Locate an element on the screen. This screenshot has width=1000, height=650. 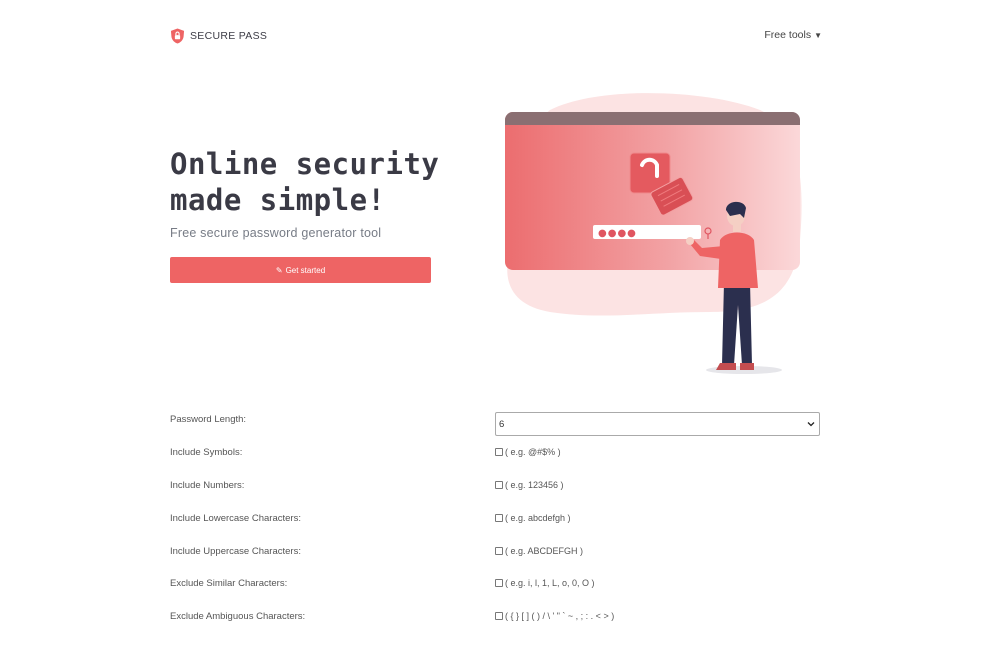
include-symbols-checkbox is located at coordinates (499, 452).